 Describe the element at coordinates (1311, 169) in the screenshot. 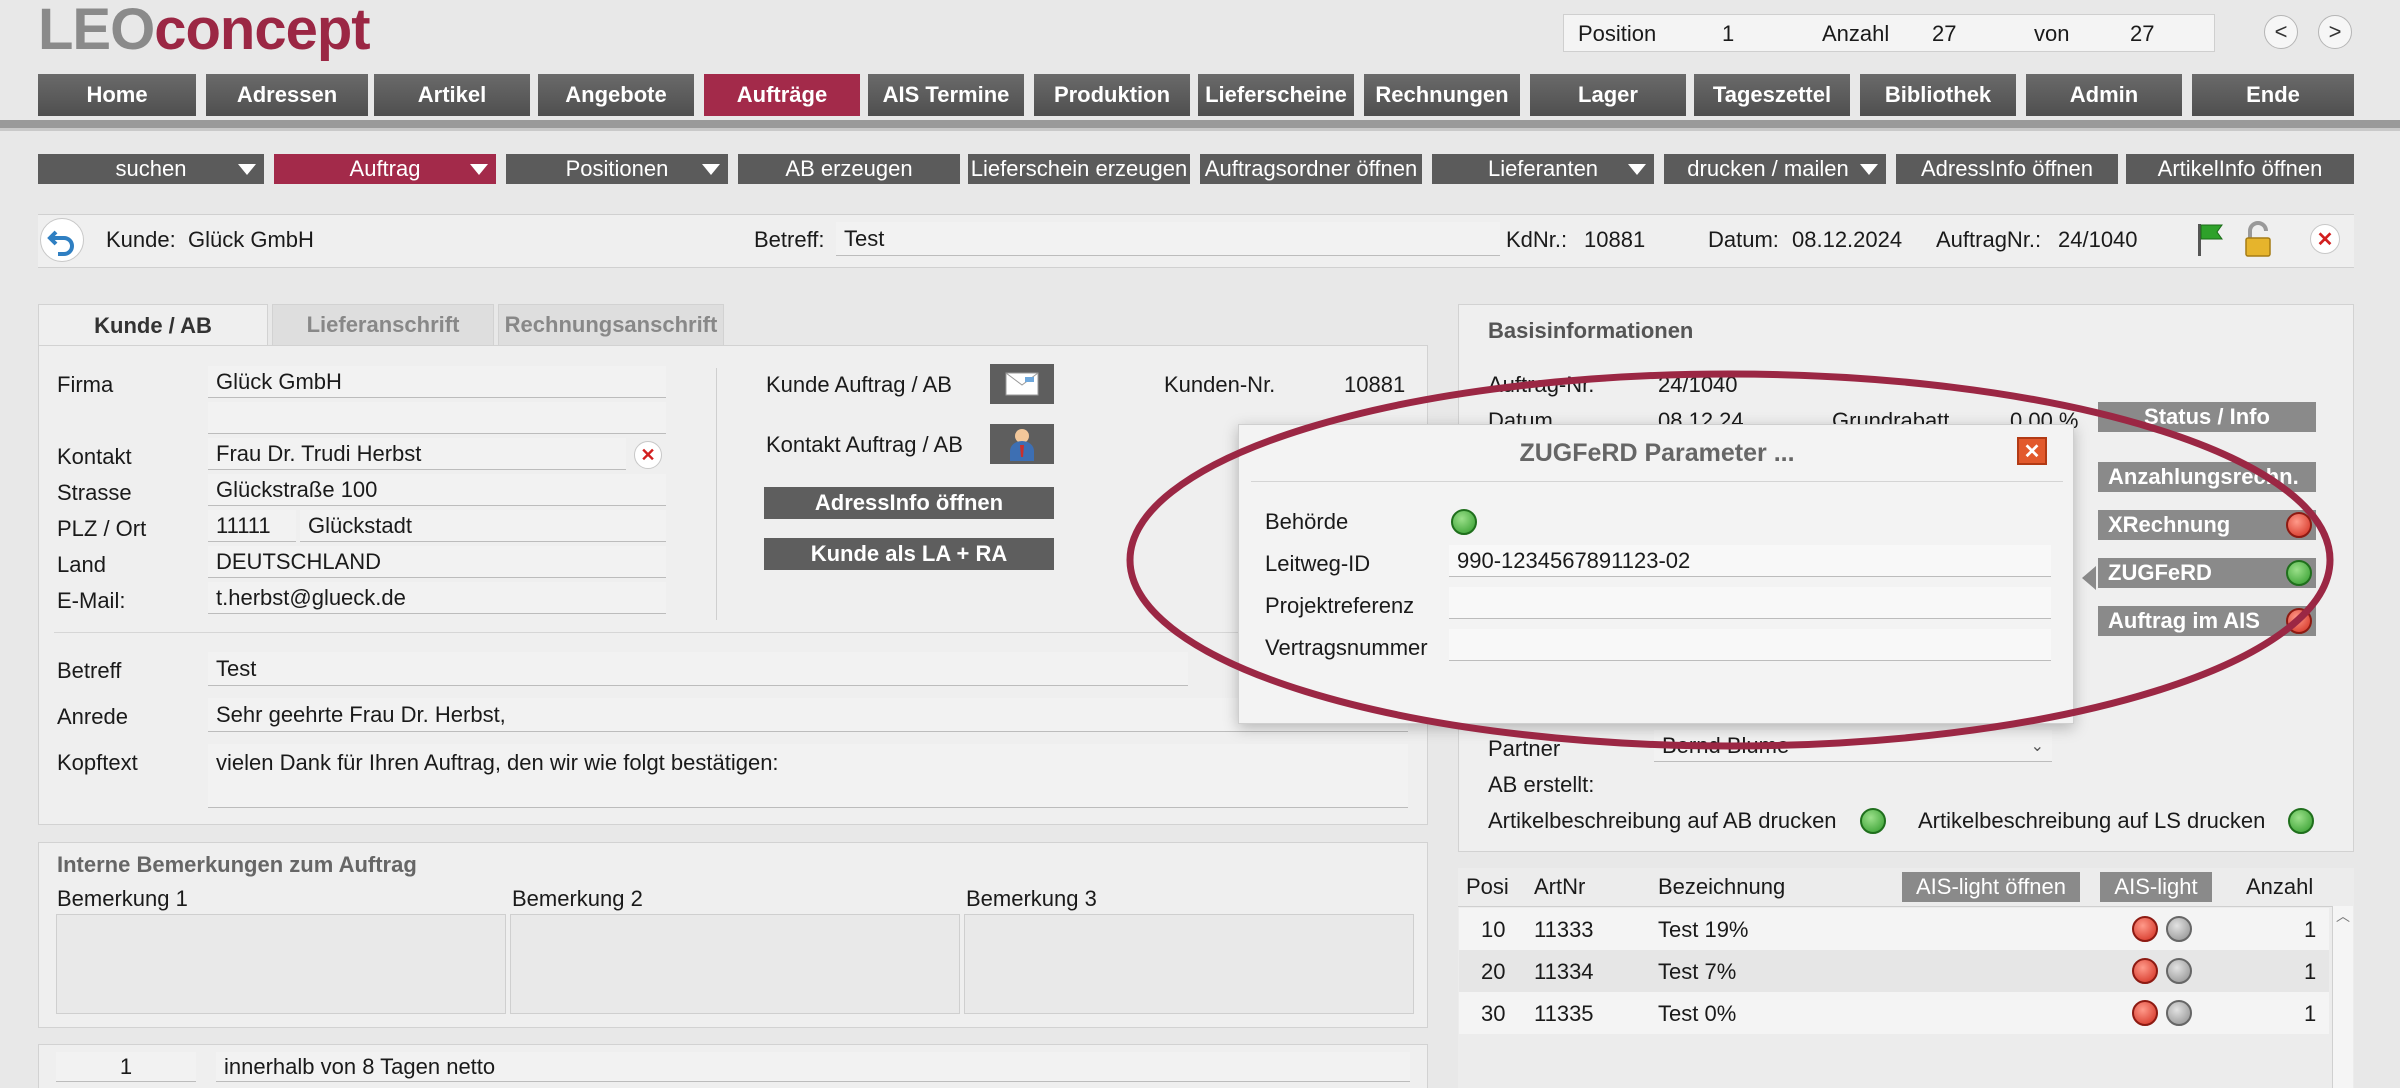

I see `auftragsordner-button: Auftragsordner öffnen` at that location.